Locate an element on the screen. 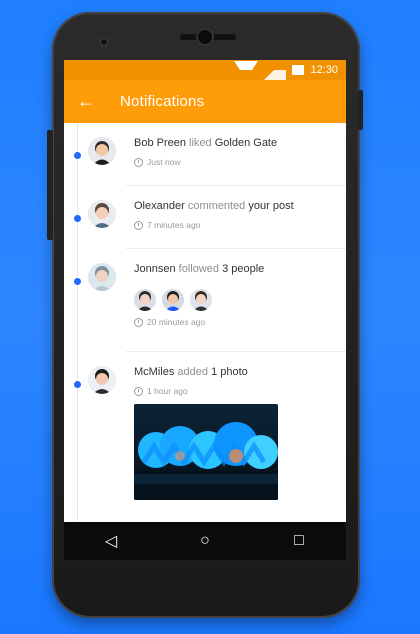 This screenshot has height=634, width=420. notification-text: Jonnsen followed 3 people is located at coordinates (236, 269).